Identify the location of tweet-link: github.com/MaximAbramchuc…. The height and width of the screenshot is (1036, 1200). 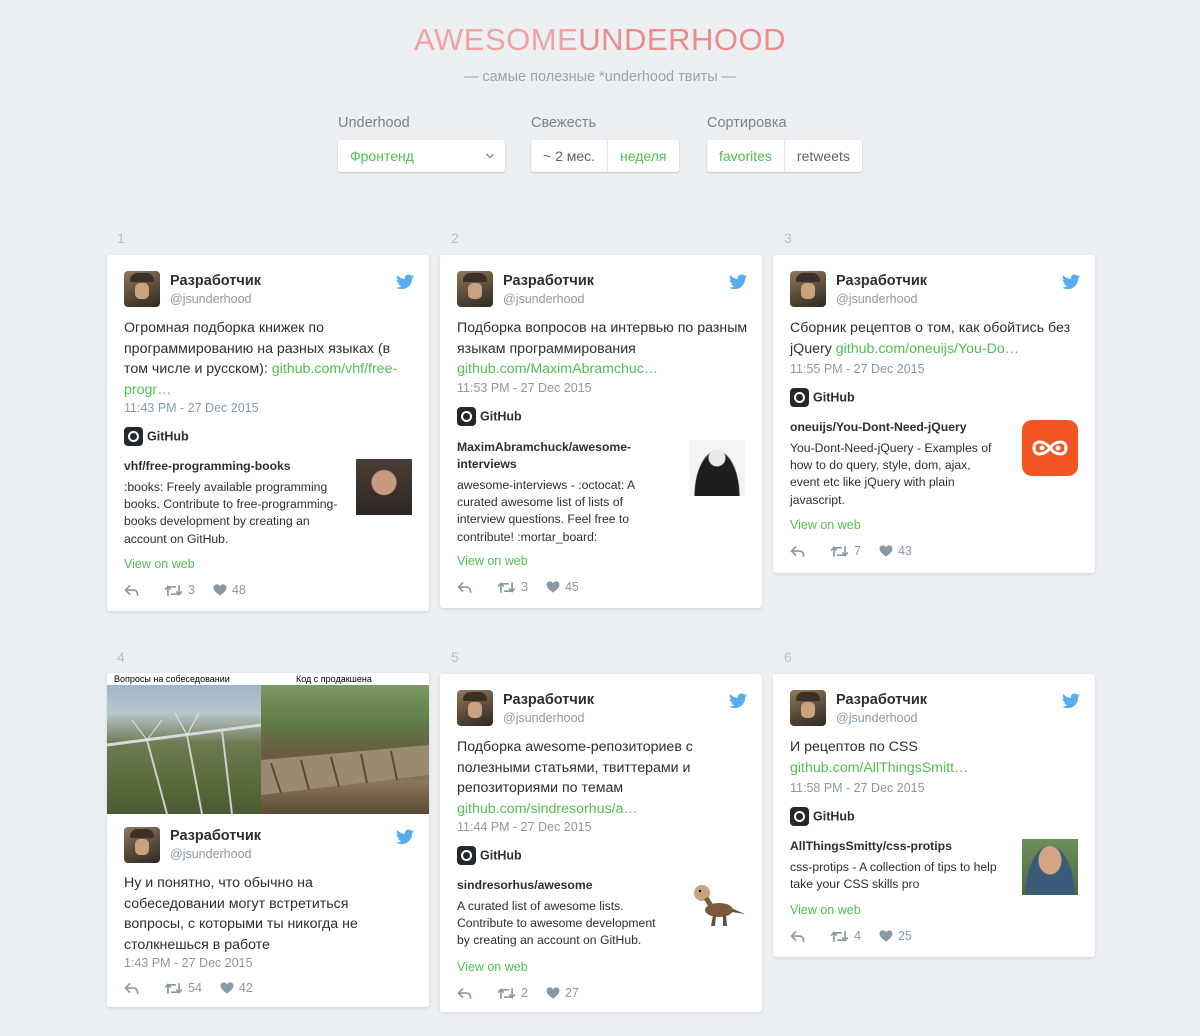
(557, 369).